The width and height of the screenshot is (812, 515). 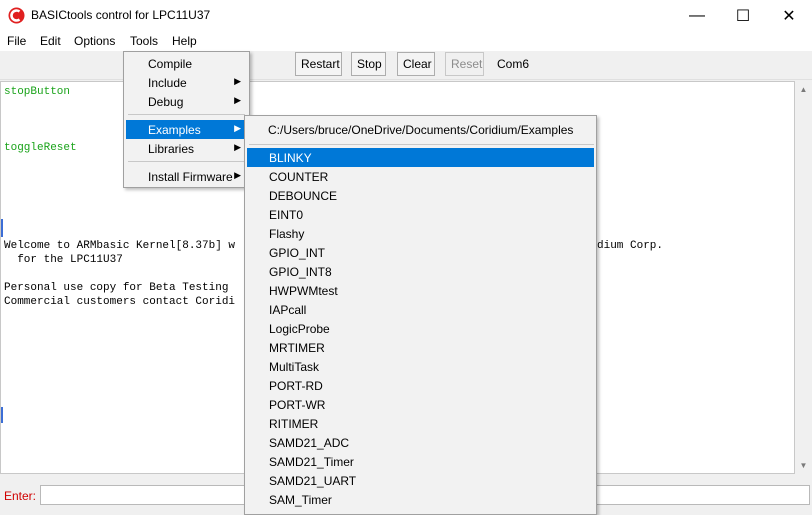 What do you see at coordinates (299, 177) in the screenshot?
I see `example-item-label: COUNTER` at bounding box center [299, 177].